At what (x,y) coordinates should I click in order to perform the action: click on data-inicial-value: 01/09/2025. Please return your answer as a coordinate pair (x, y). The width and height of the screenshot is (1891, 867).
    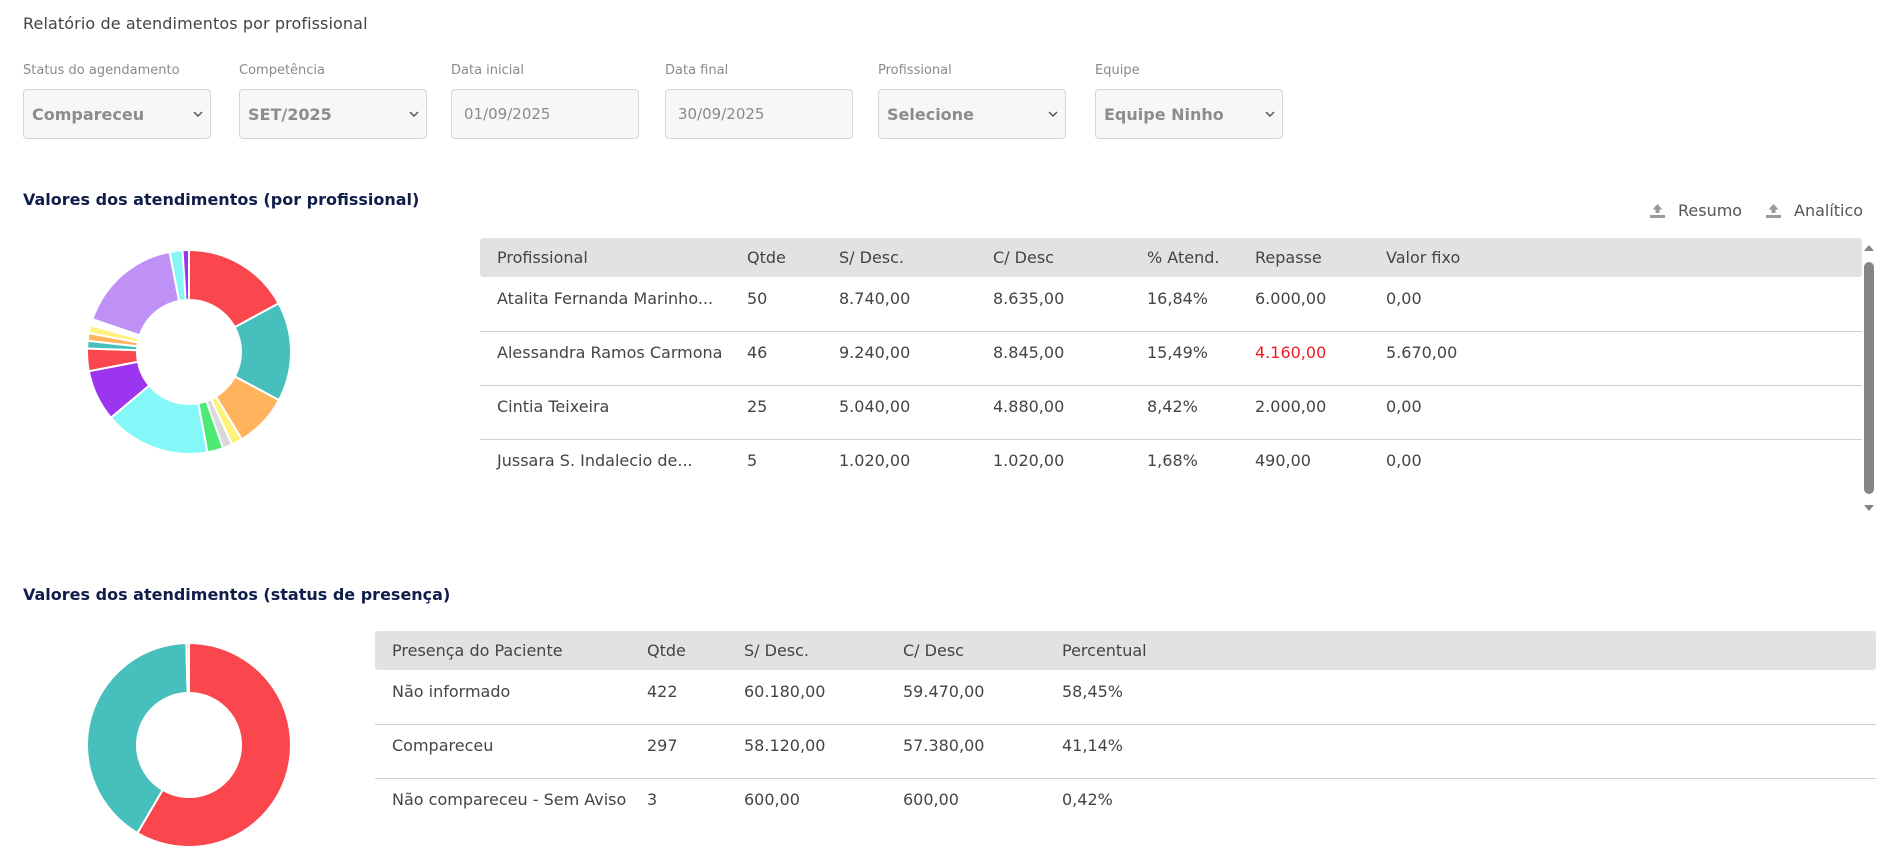
    Looking at the image, I should click on (507, 114).